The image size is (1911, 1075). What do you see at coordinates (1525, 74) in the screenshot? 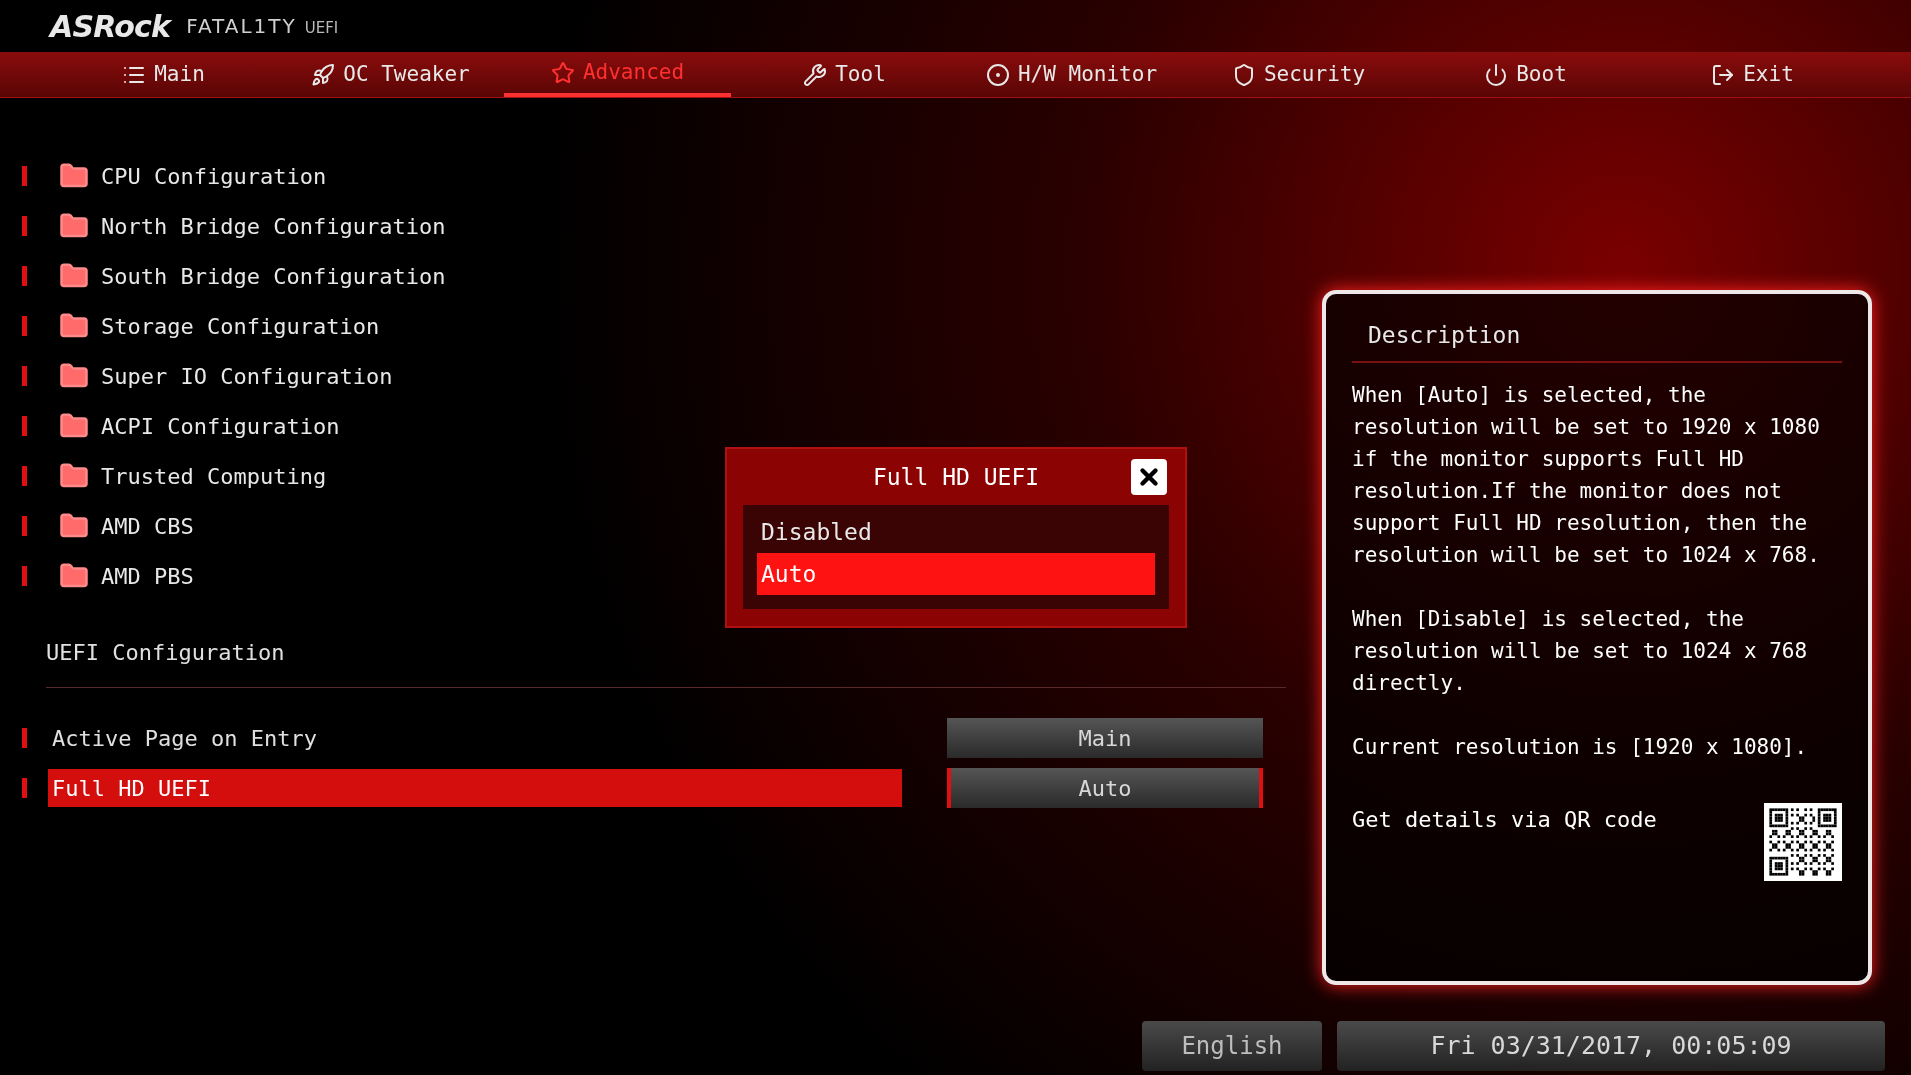
I see `nav-tab: Boot` at bounding box center [1525, 74].